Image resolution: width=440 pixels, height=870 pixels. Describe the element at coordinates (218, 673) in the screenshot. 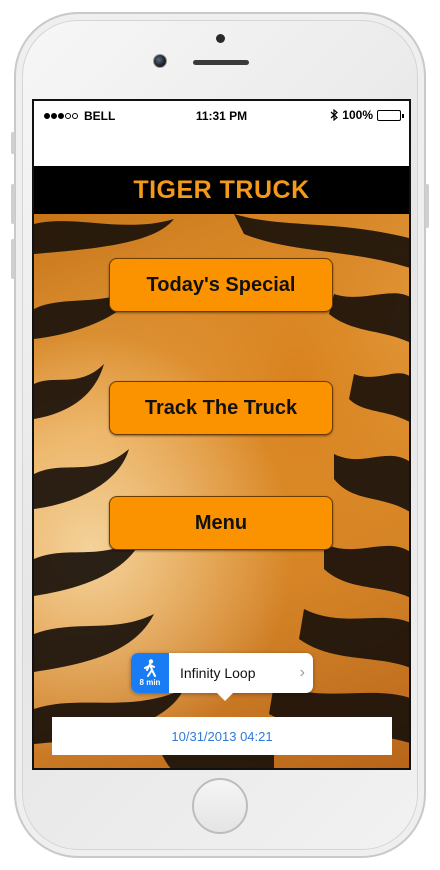

I see `location-name: Infinity Loop` at that location.